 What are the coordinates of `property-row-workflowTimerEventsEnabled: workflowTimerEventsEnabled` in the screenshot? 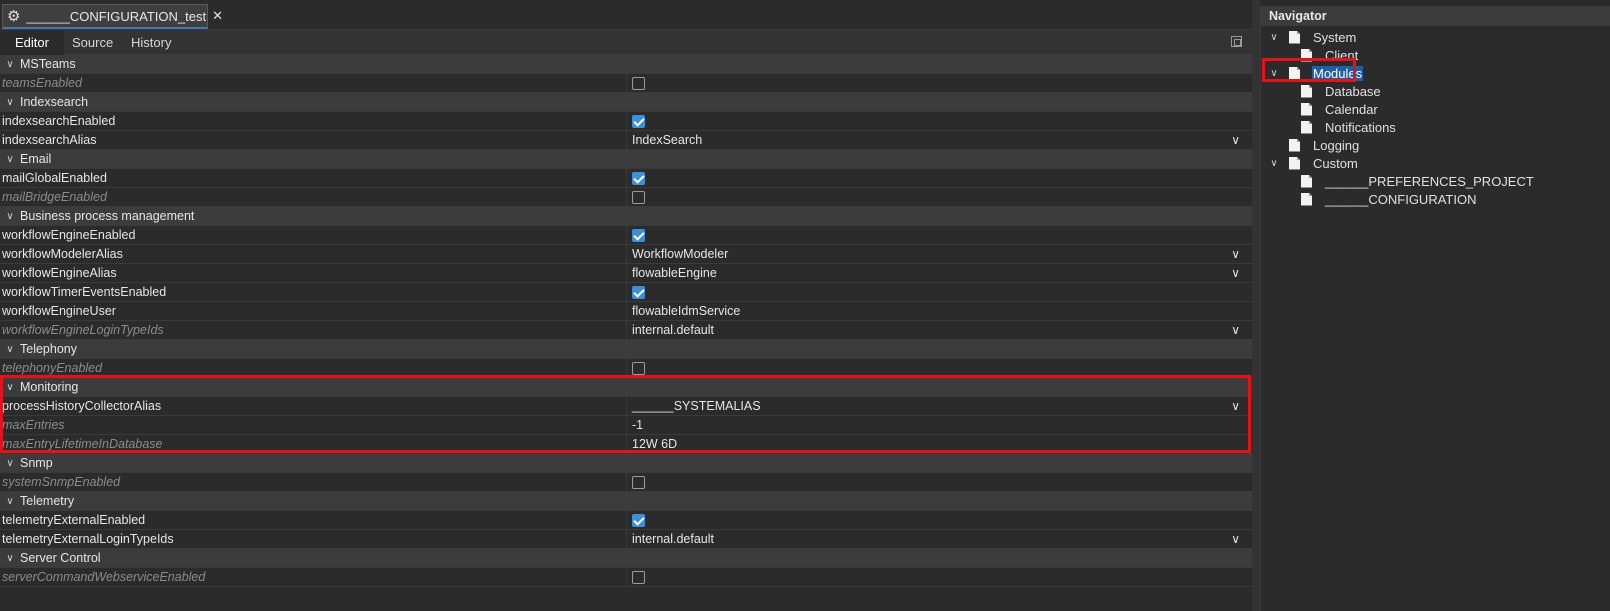 It's located at (626, 292).